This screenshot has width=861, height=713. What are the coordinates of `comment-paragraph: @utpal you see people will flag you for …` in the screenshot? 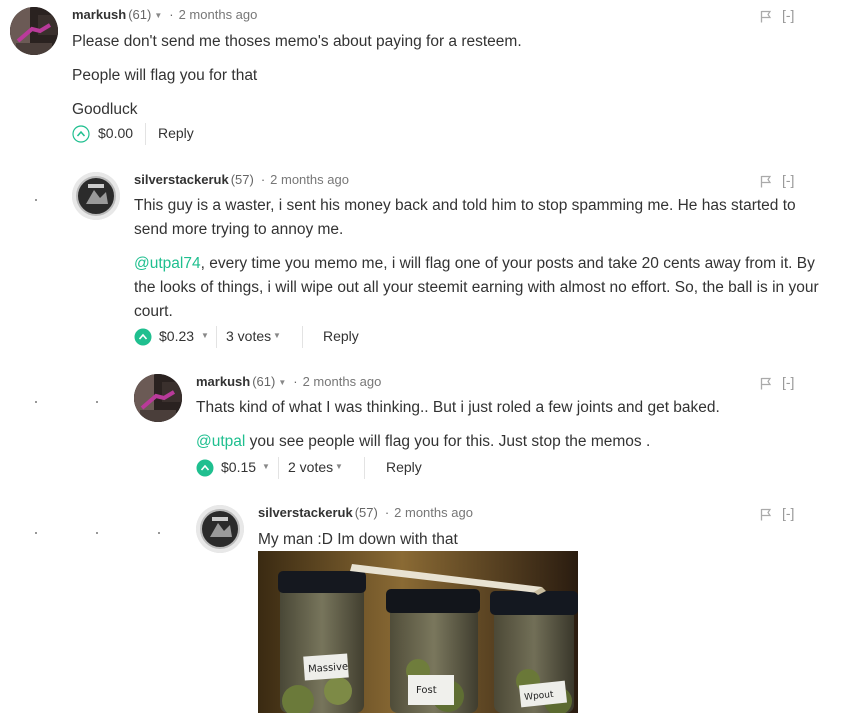 It's located at (511, 442).